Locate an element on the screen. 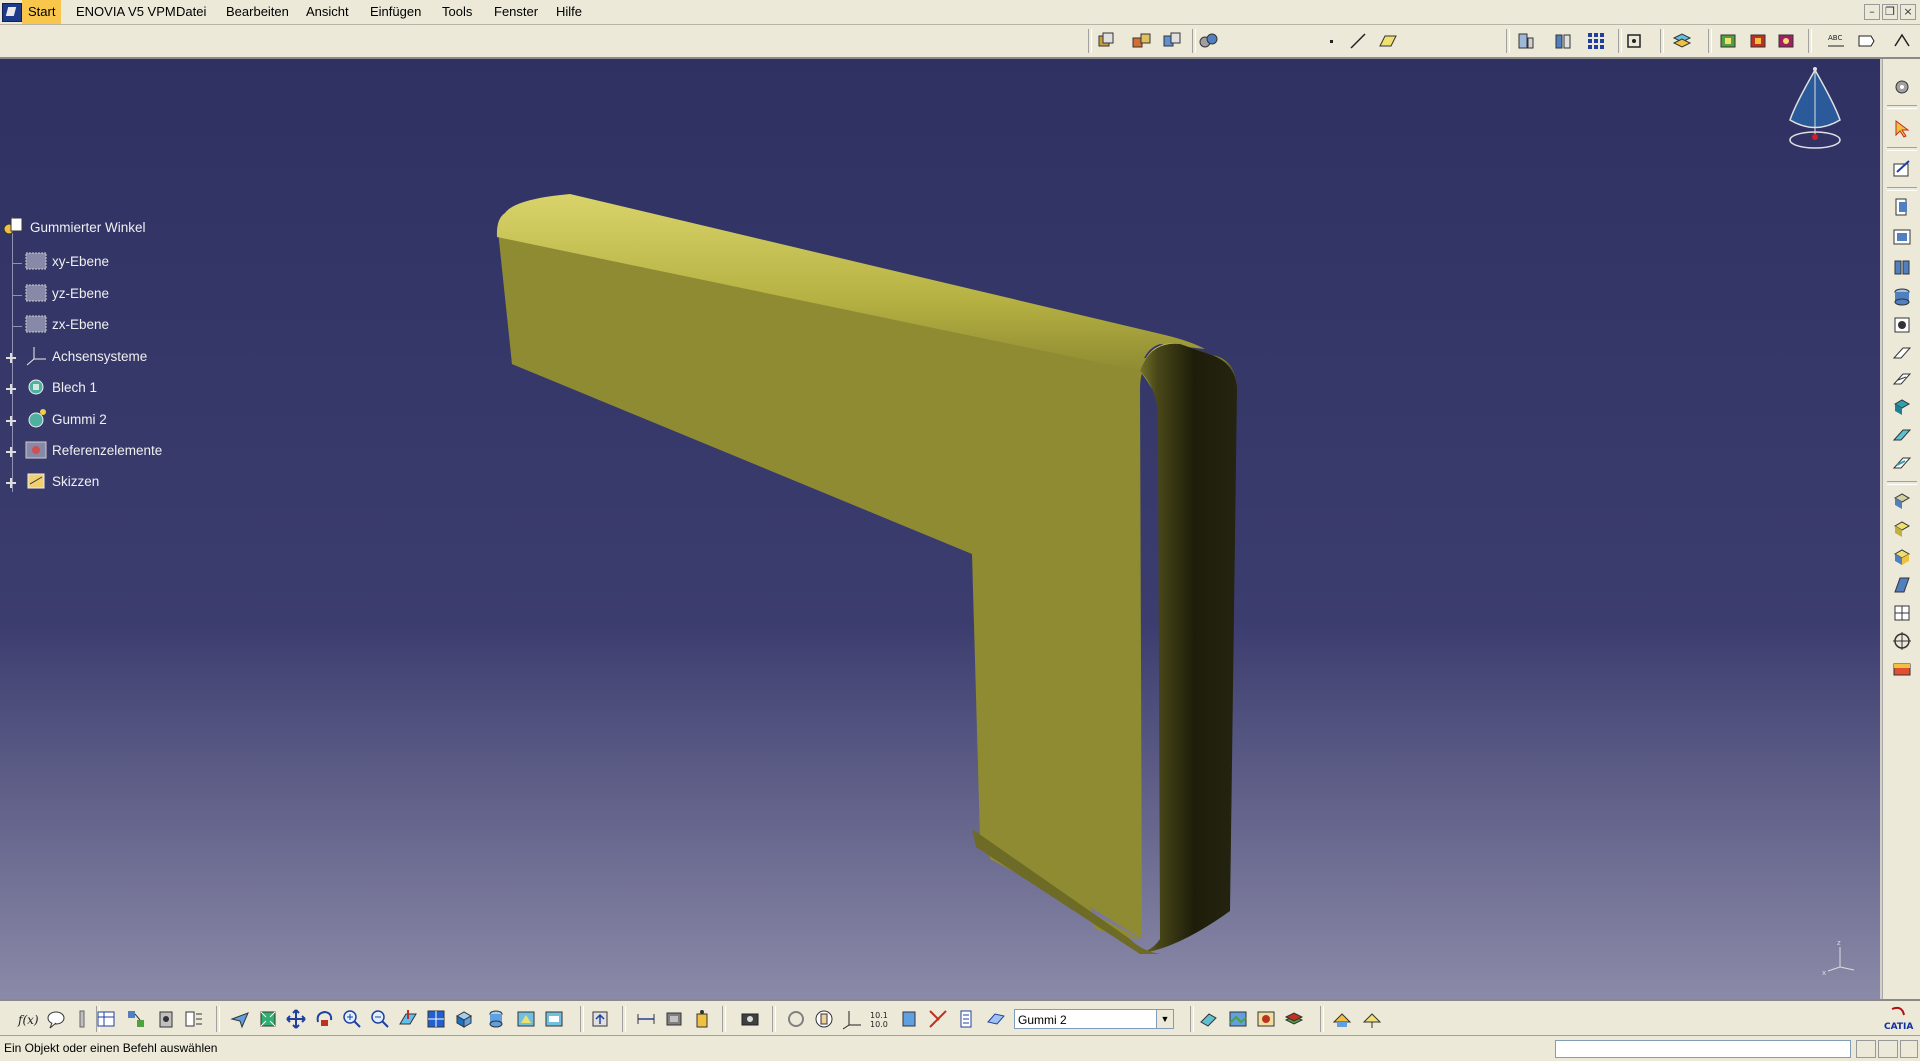 This screenshot has width=1920, height=1061. text-annotation-icon: ABC is located at coordinates (1836, 41).